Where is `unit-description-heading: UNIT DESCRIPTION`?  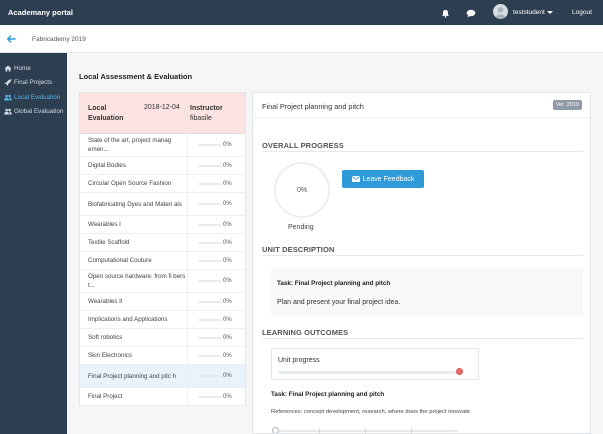
unit-description-heading: UNIT DESCRIPTION is located at coordinates (298, 249).